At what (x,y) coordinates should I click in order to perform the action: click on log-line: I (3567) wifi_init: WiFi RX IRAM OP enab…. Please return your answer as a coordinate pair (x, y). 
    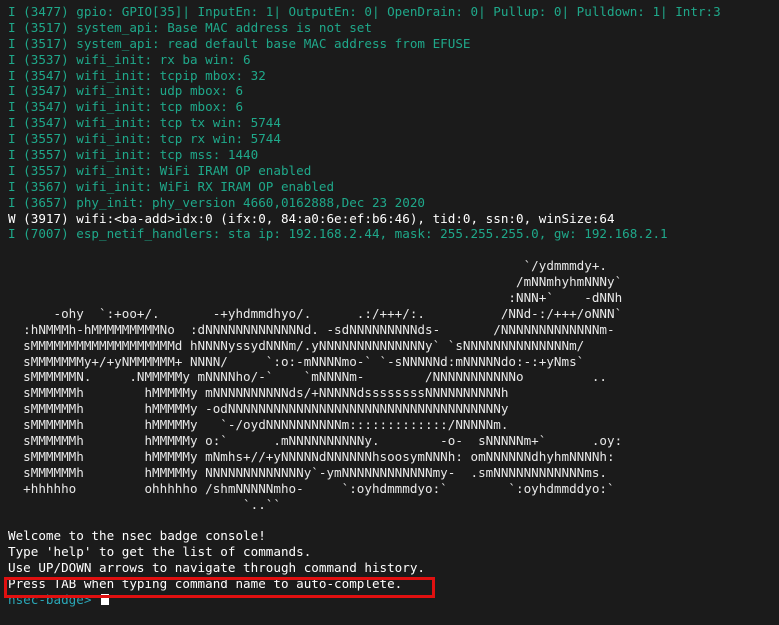
    Looking at the image, I should click on (171, 186).